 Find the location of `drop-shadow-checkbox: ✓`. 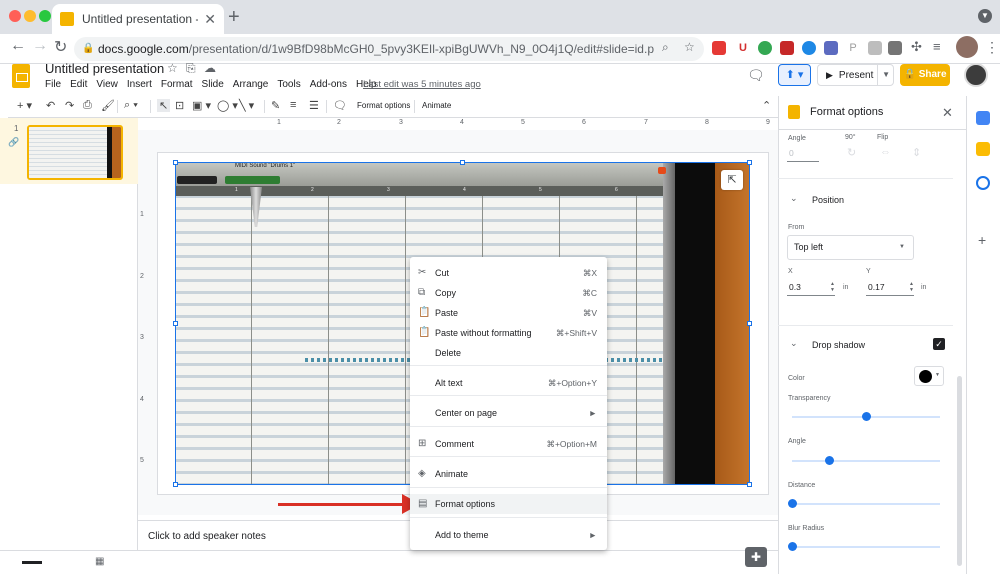

drop-shadow-checkbox: ✓ is located at coordinates (939, 344).